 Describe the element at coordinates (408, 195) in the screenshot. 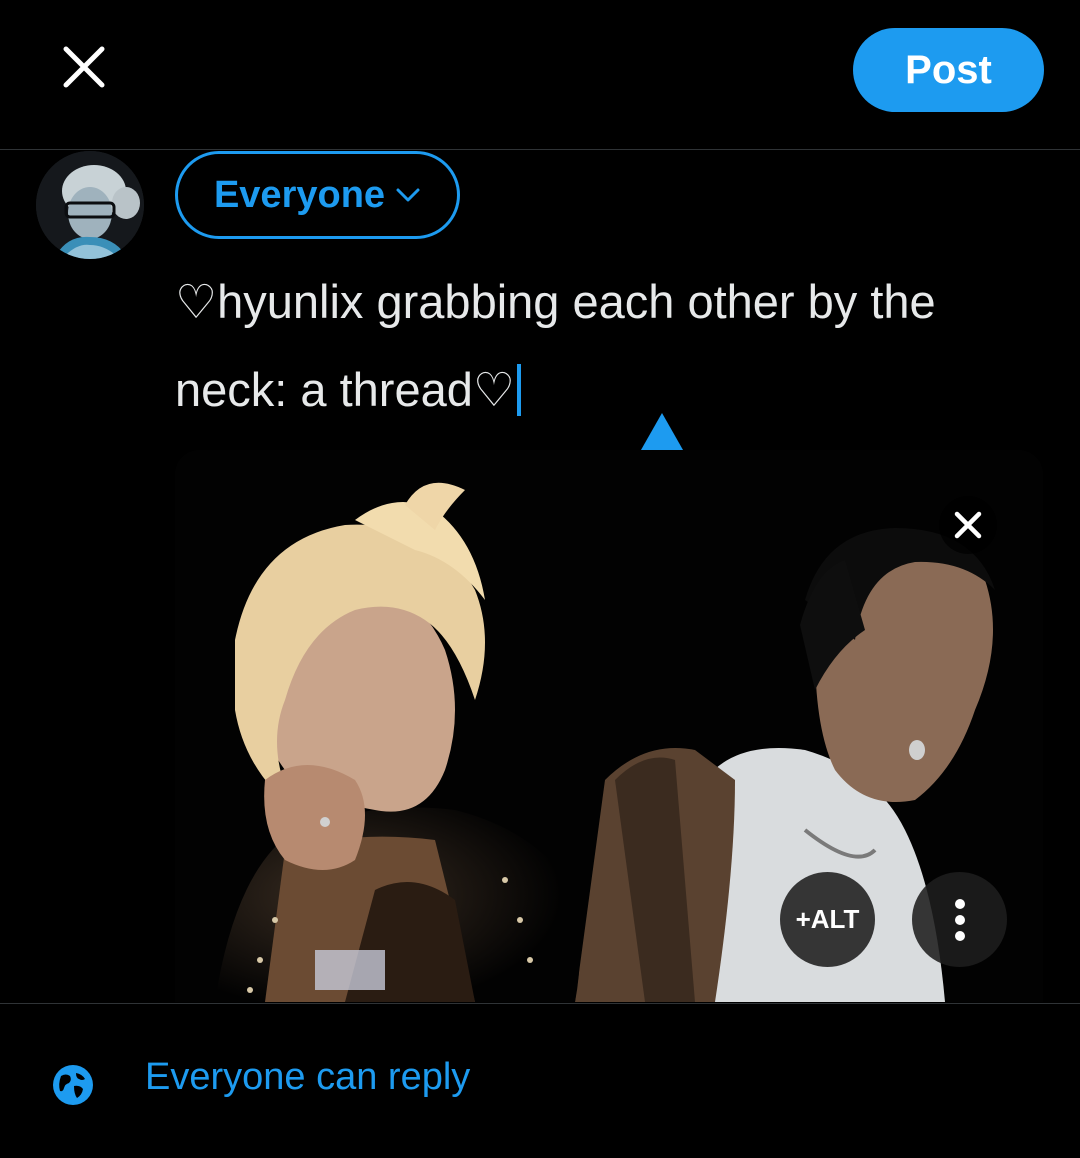

I see `chevron-down-icon` at that location.